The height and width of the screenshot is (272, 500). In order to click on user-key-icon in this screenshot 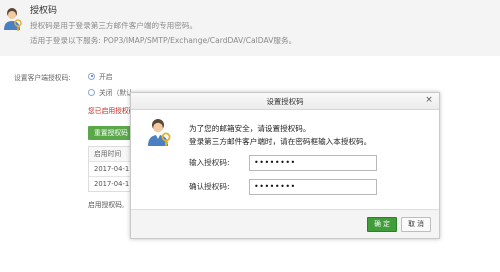, I will do `click(159, 132)`.